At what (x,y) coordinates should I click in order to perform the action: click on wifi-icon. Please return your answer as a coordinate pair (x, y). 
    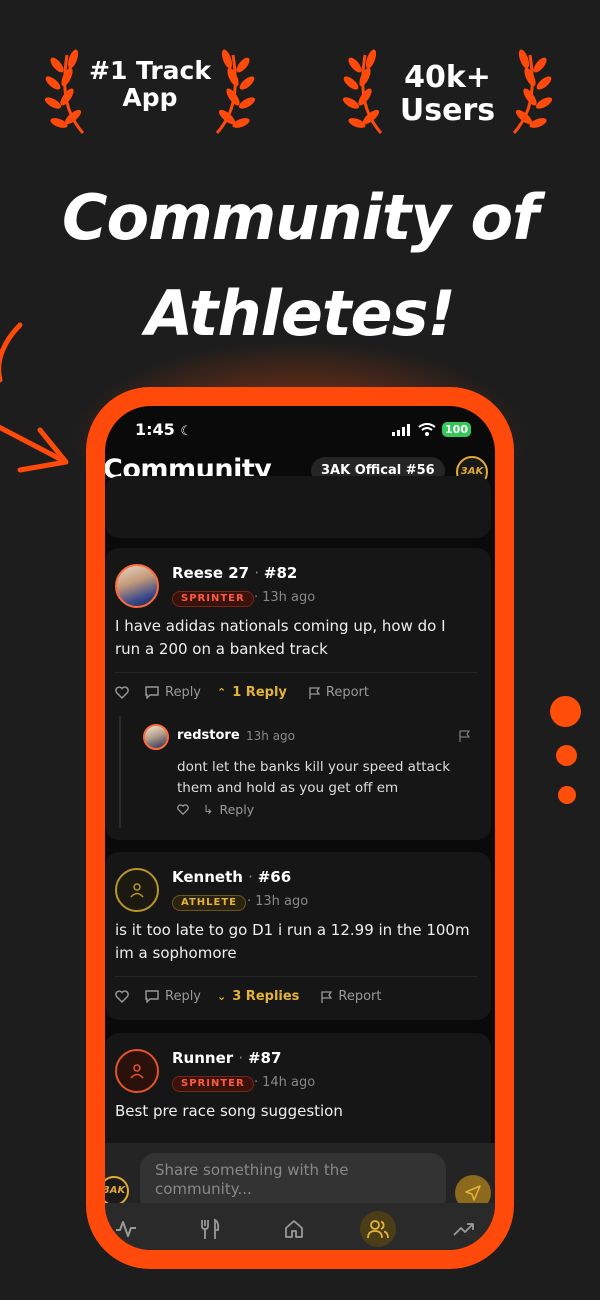
    Looking at the image, I should click on (427, 429).